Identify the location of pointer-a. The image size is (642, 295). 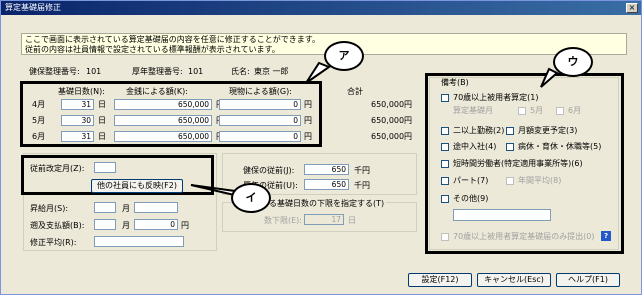
(318, 72).